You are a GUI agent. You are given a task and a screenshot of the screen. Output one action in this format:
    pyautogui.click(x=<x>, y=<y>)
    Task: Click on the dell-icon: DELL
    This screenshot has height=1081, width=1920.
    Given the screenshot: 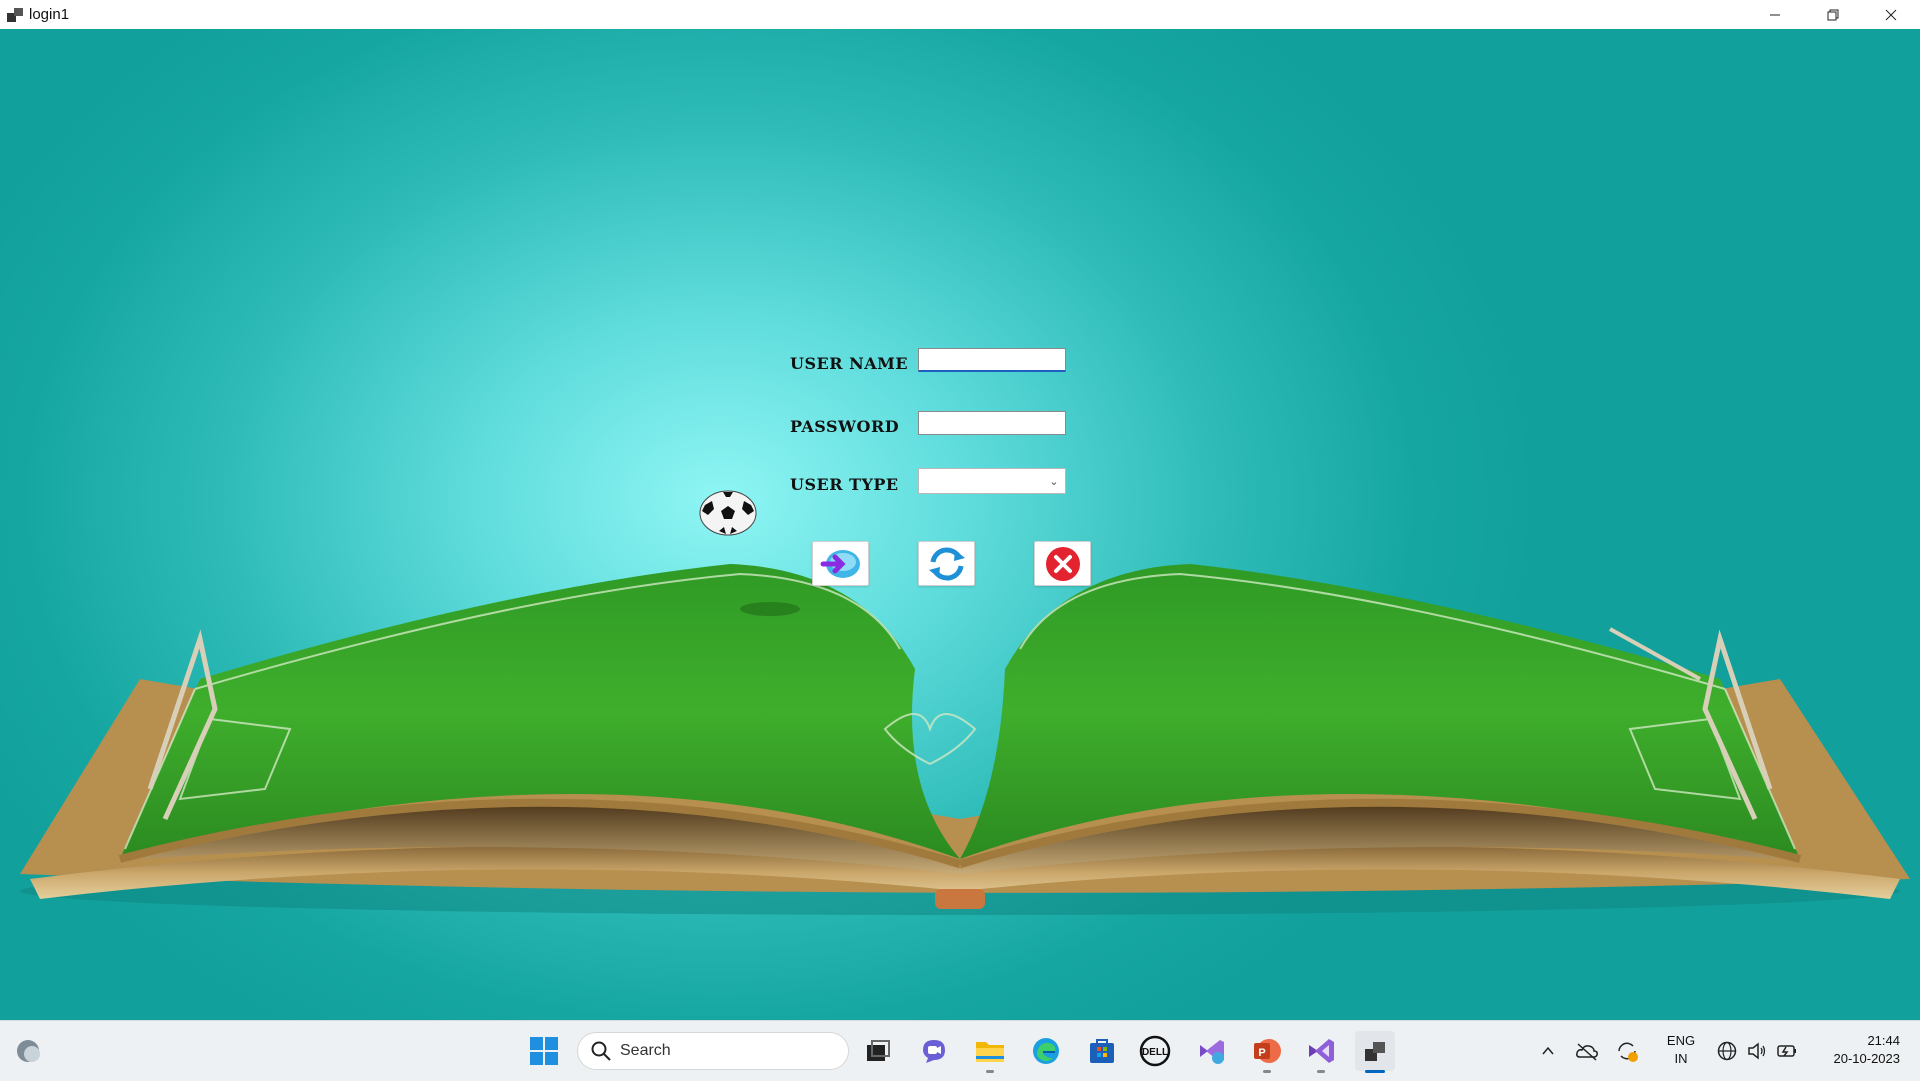 What is the action you would take?
    pyautogui.click(x=1155, y=1051)
    